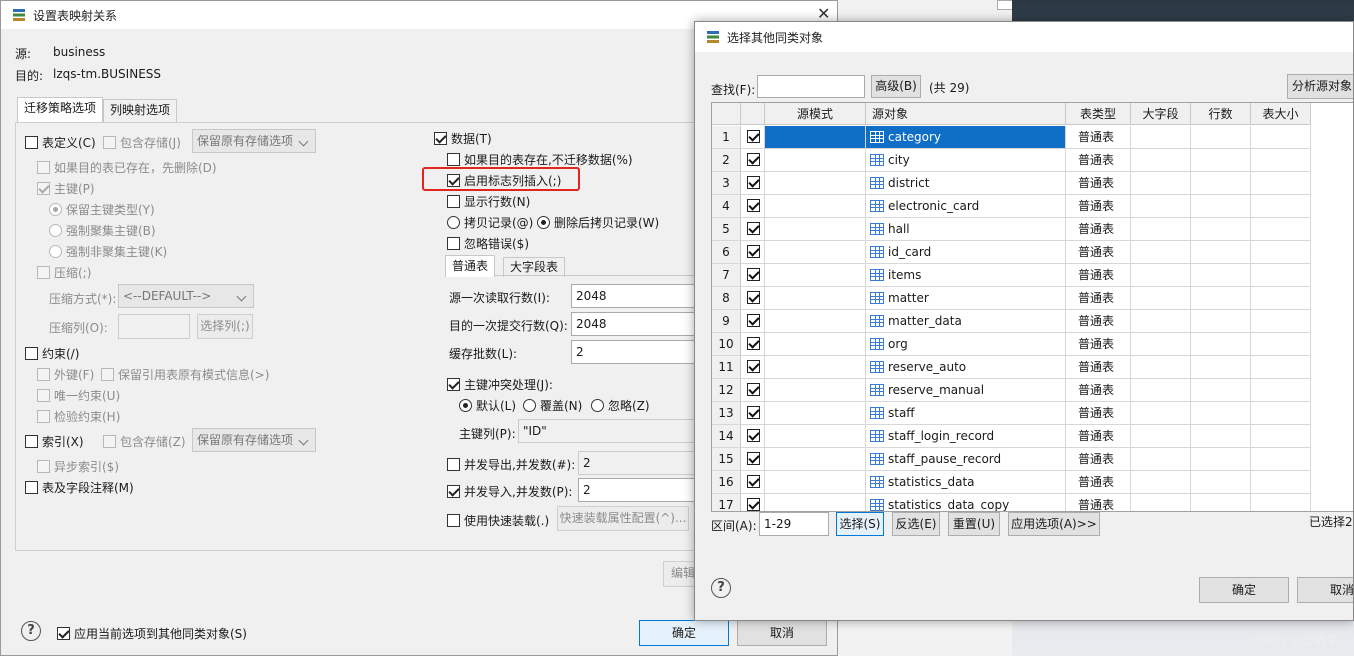 This screenshot has height=656, width=1354. What do you see at coordinates (79, 487) in the screenshot?
I see `comments-option: 表及字段注释(M)` at bounding box center [79, 487].